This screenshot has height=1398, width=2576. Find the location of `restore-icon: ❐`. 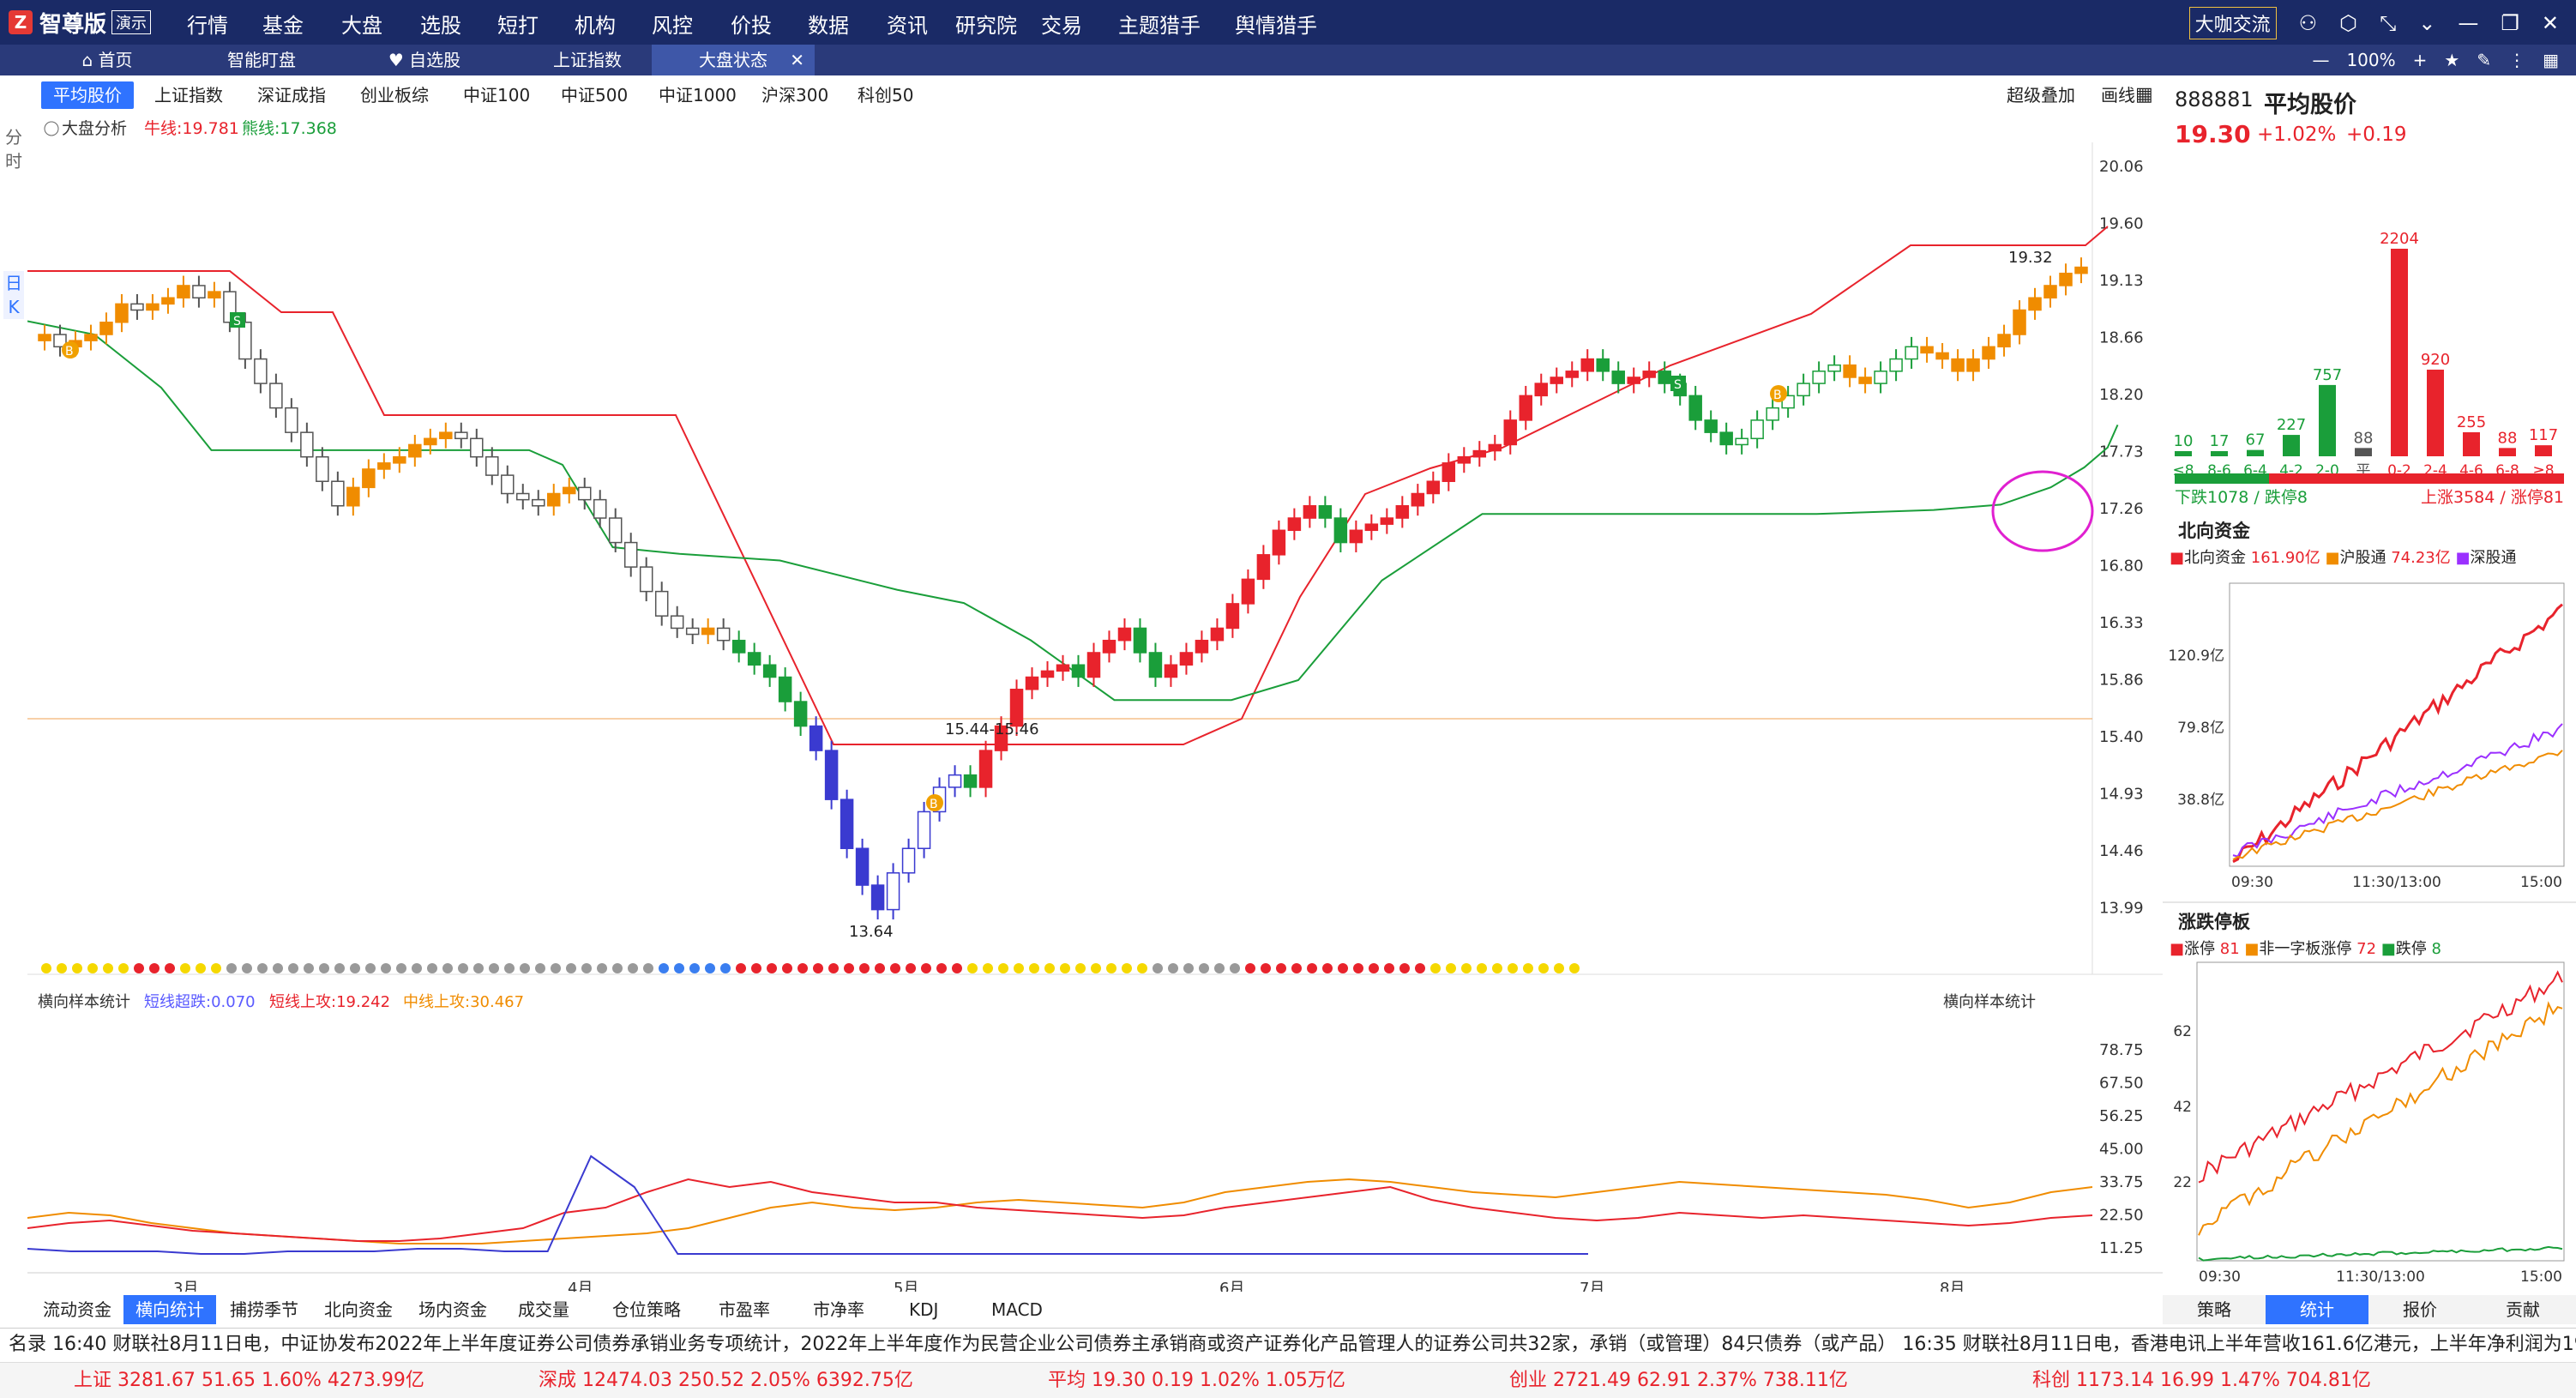

restore-icon: ❐ is located at coordinates (2510, 23).